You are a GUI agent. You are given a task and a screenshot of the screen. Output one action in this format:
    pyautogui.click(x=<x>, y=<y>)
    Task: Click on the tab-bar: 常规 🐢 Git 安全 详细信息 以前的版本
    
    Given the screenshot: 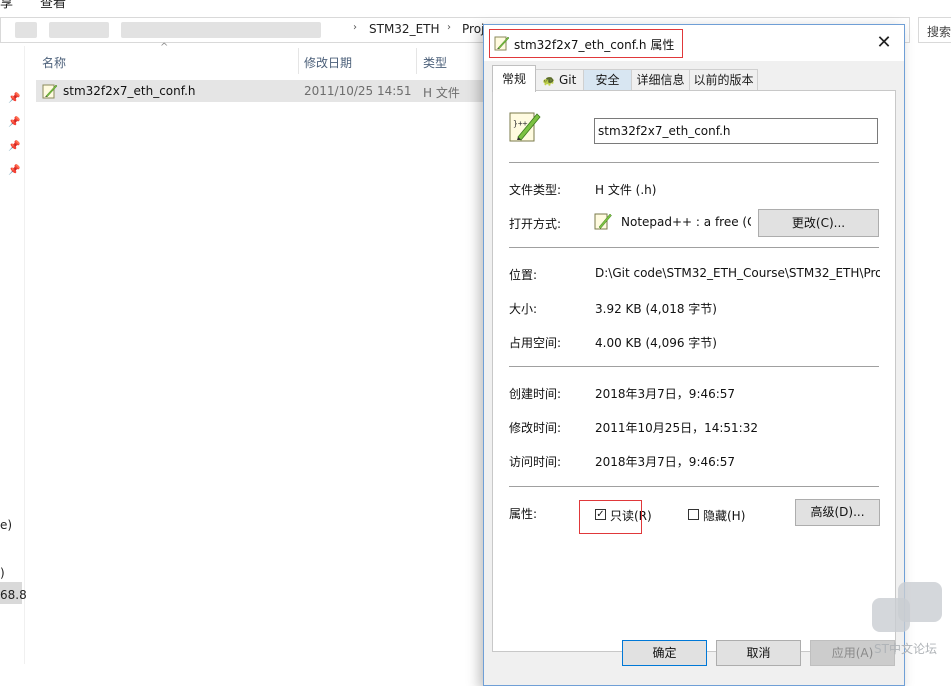 What is the action you would take?
    pyautogui.click(x=694, y=78)
    